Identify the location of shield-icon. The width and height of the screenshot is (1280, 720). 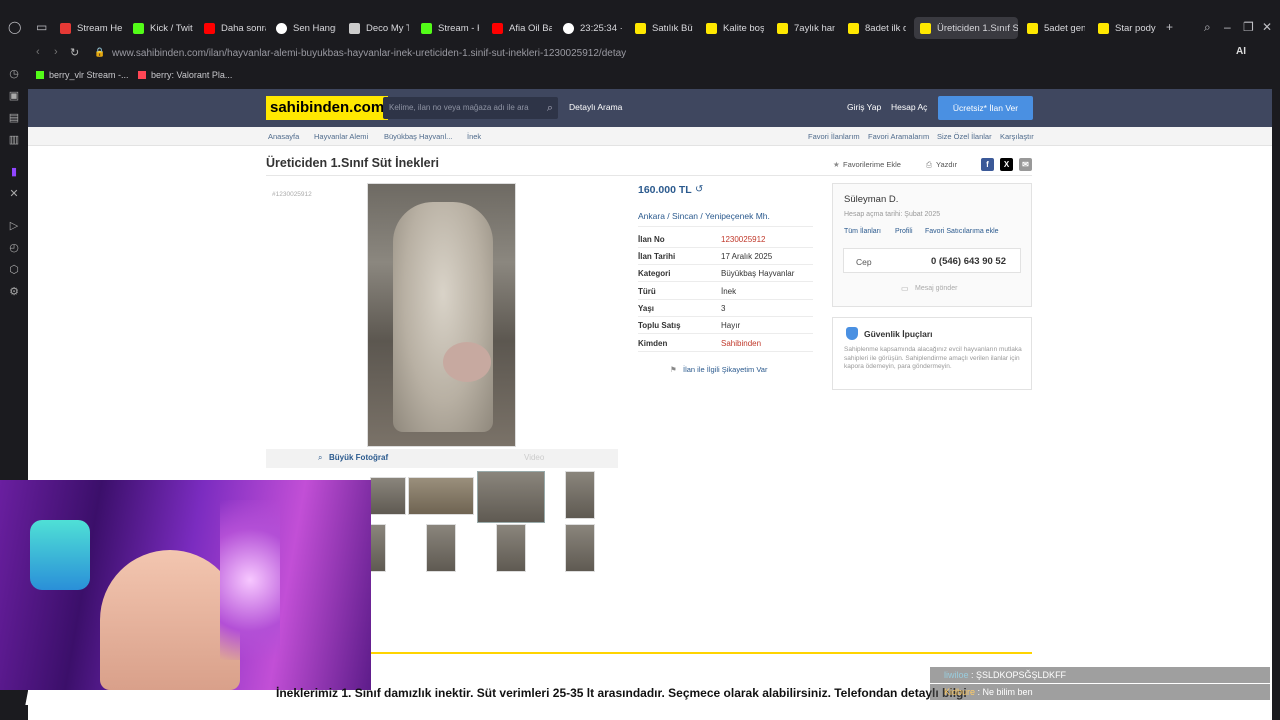
(852, 333).